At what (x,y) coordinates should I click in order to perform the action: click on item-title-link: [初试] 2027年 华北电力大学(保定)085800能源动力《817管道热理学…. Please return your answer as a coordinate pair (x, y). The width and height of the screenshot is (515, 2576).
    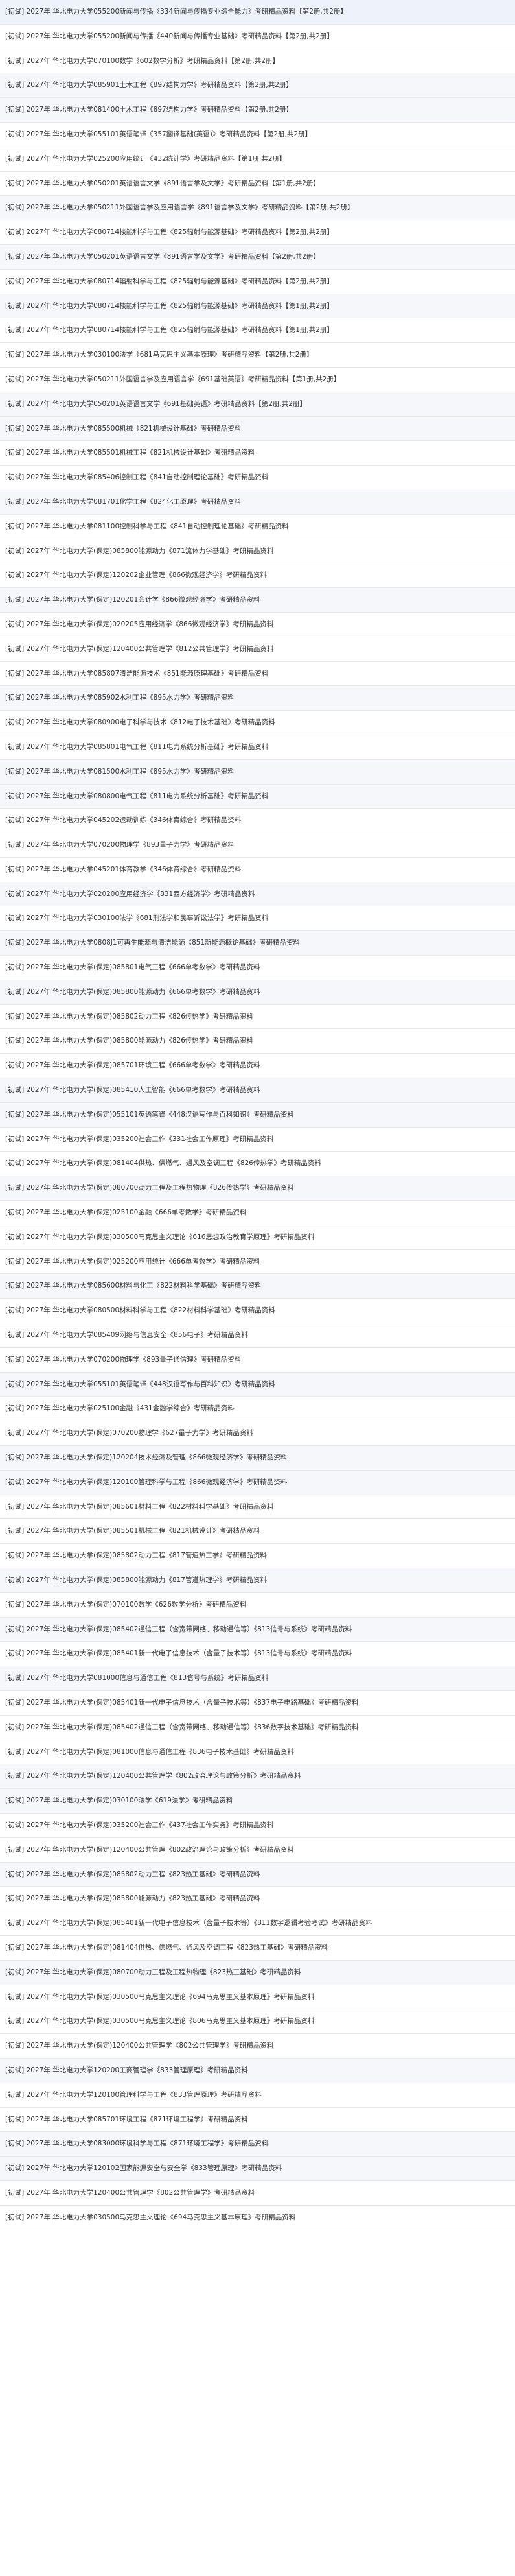
    Looking at the image, I should click on (136, 1580).